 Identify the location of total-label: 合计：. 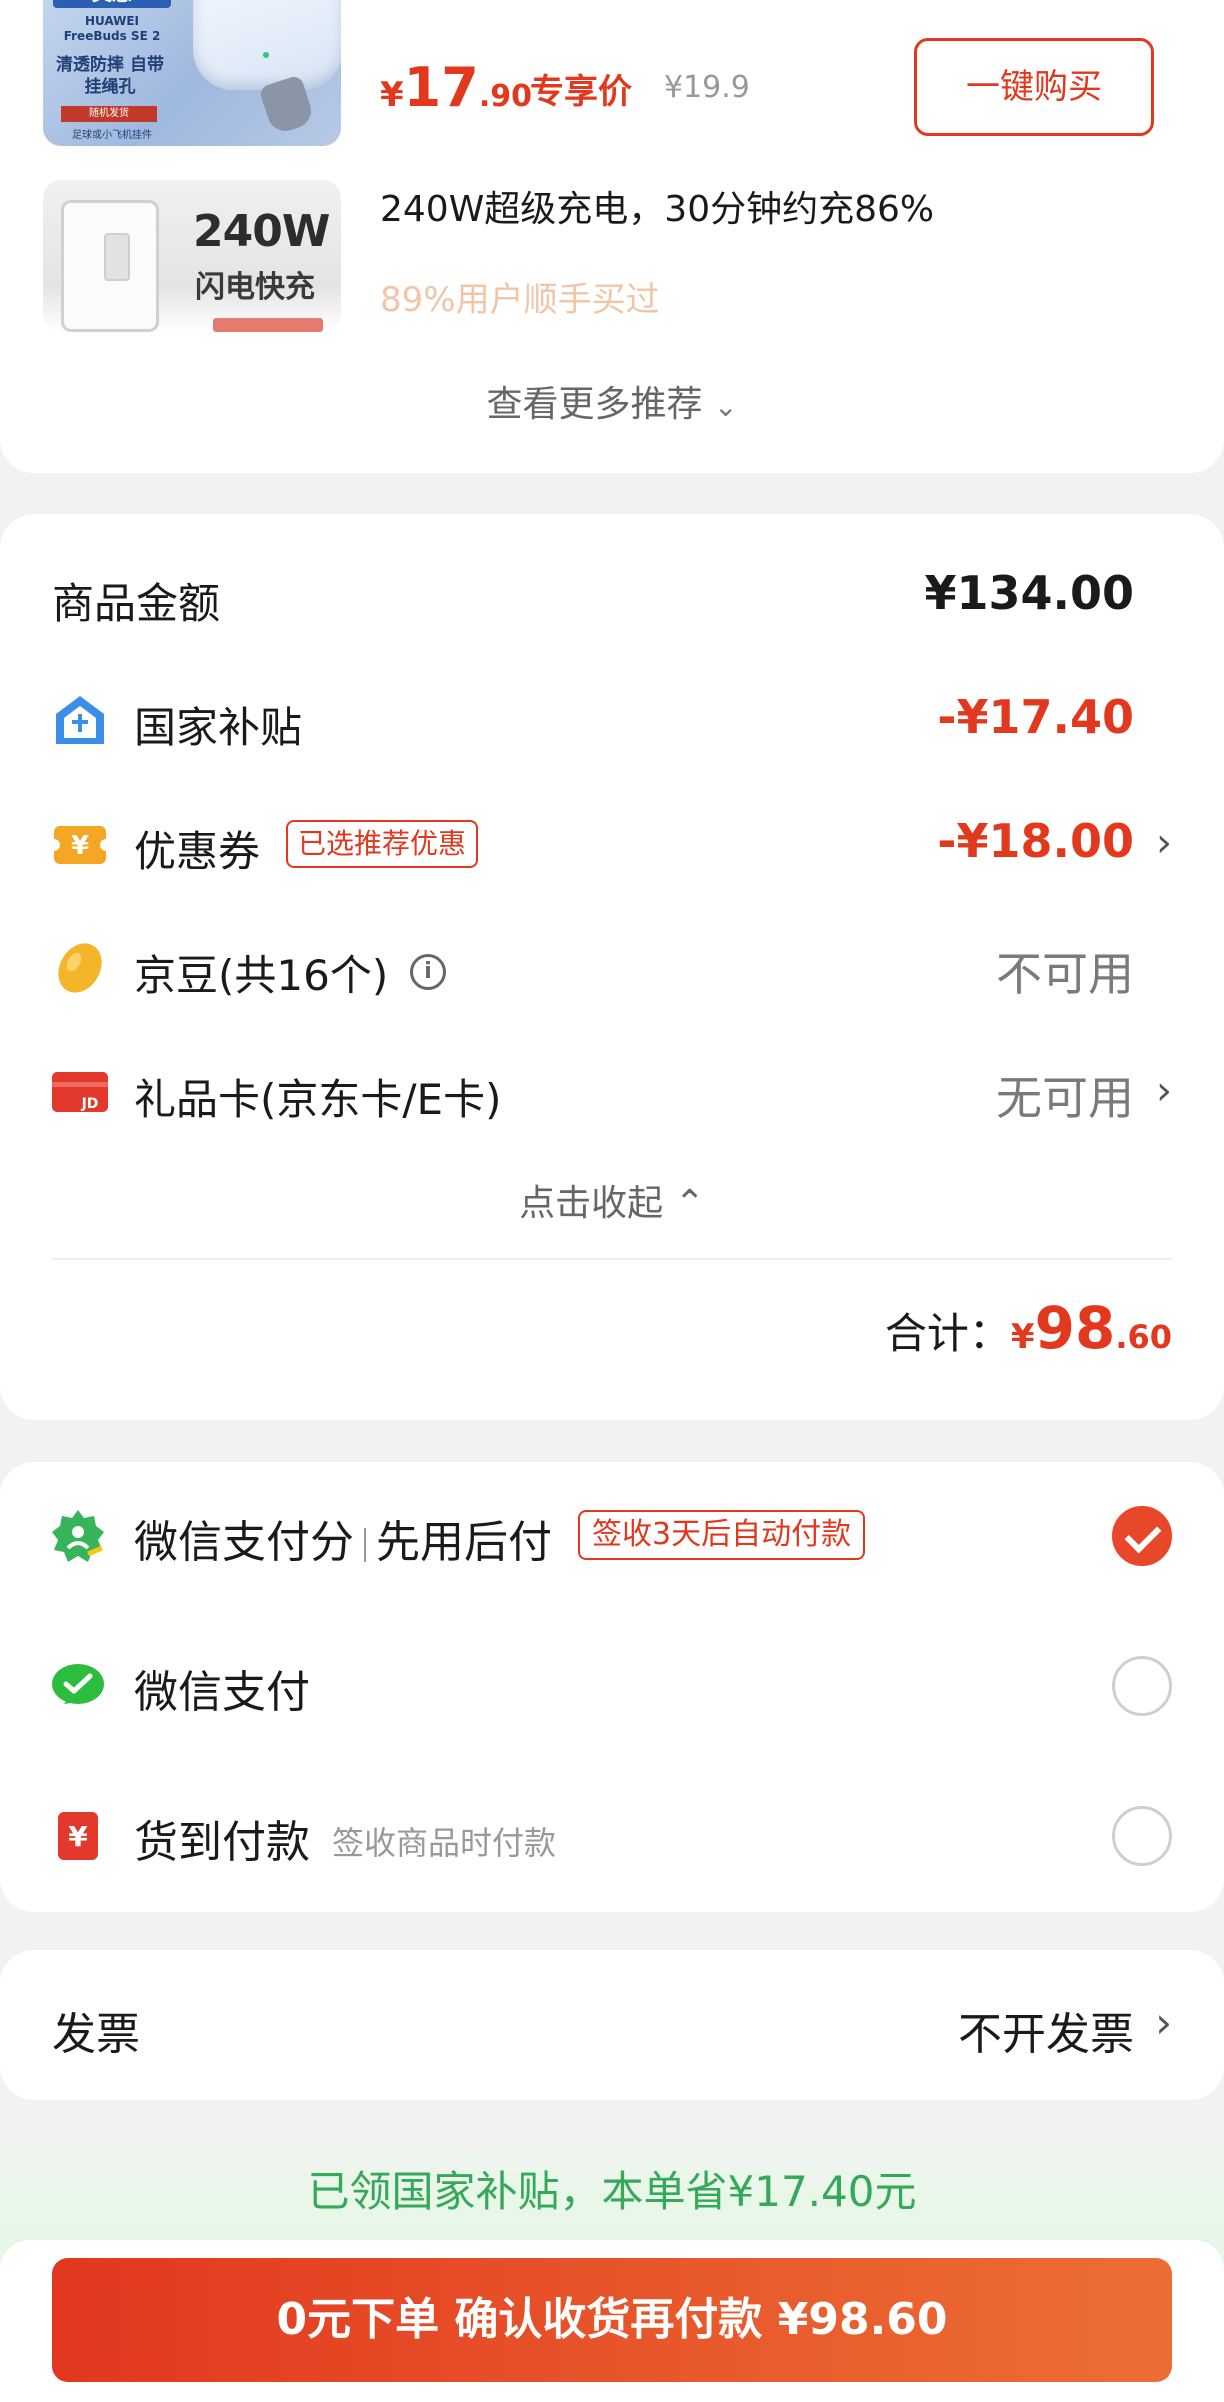
(947, 1333).